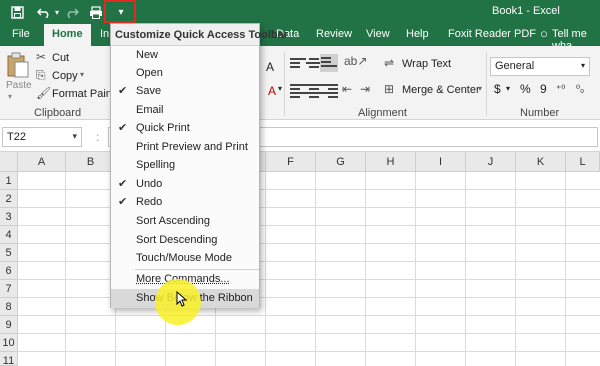  I want to click on align-left-icon, so click(298, 90).